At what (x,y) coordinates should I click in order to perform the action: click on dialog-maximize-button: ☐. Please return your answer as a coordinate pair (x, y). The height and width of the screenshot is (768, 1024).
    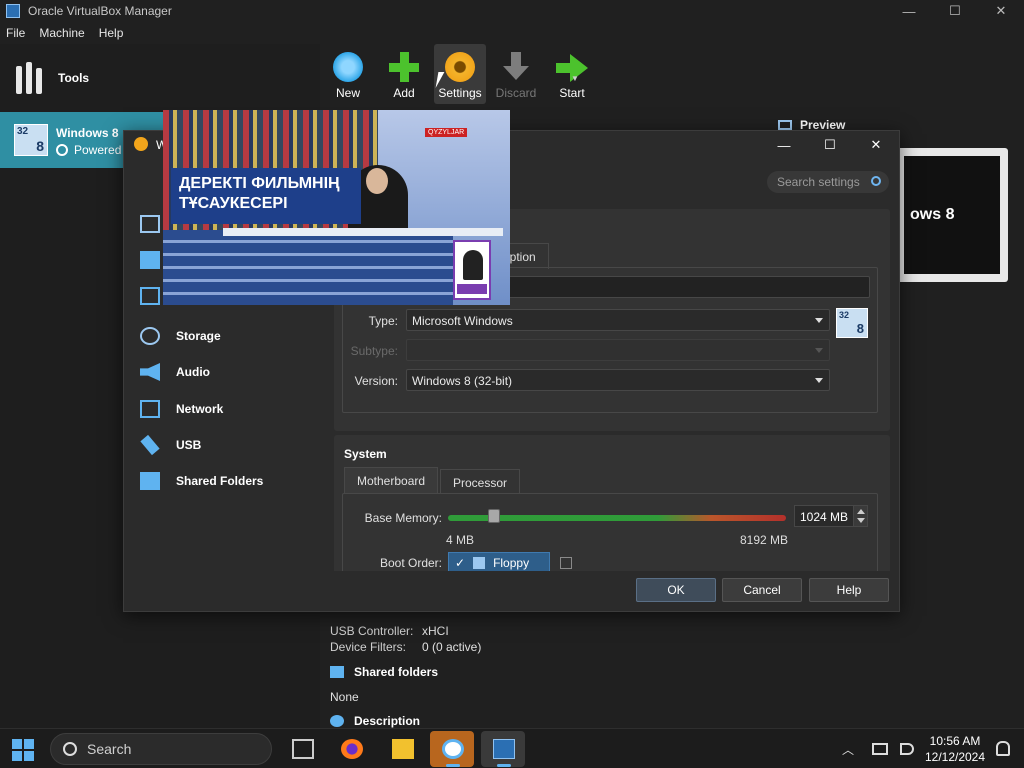
    Looking at the image, I should click on (830, 145).